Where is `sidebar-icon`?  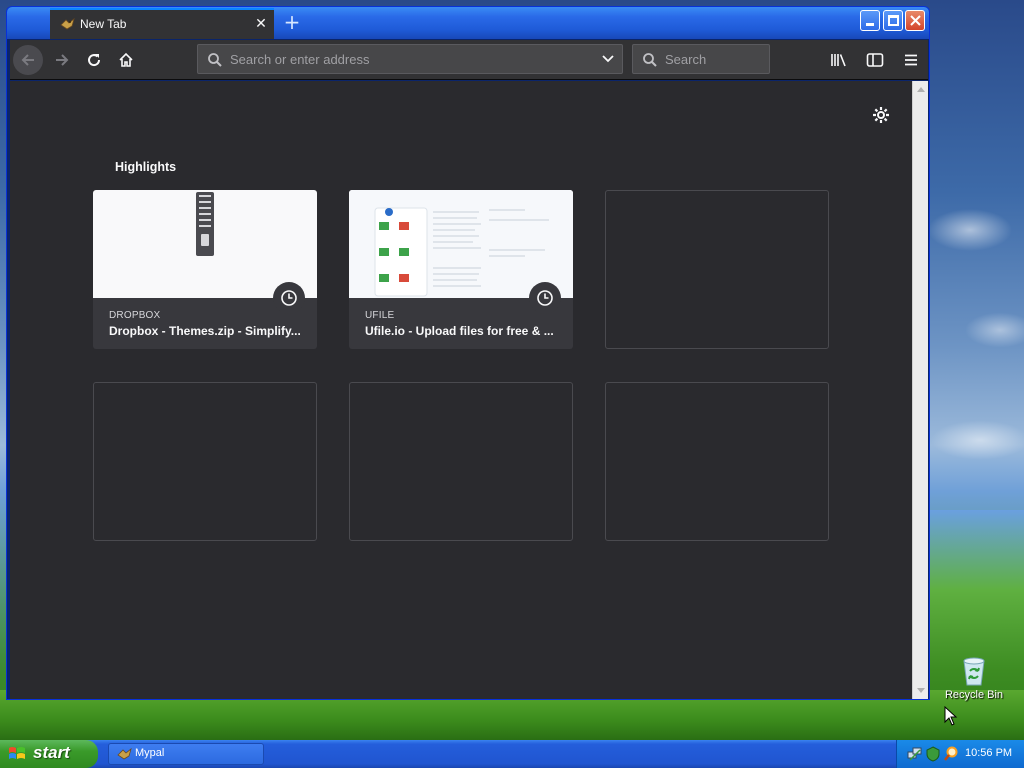 sidebar-icon is located at coordinates (875, 60).